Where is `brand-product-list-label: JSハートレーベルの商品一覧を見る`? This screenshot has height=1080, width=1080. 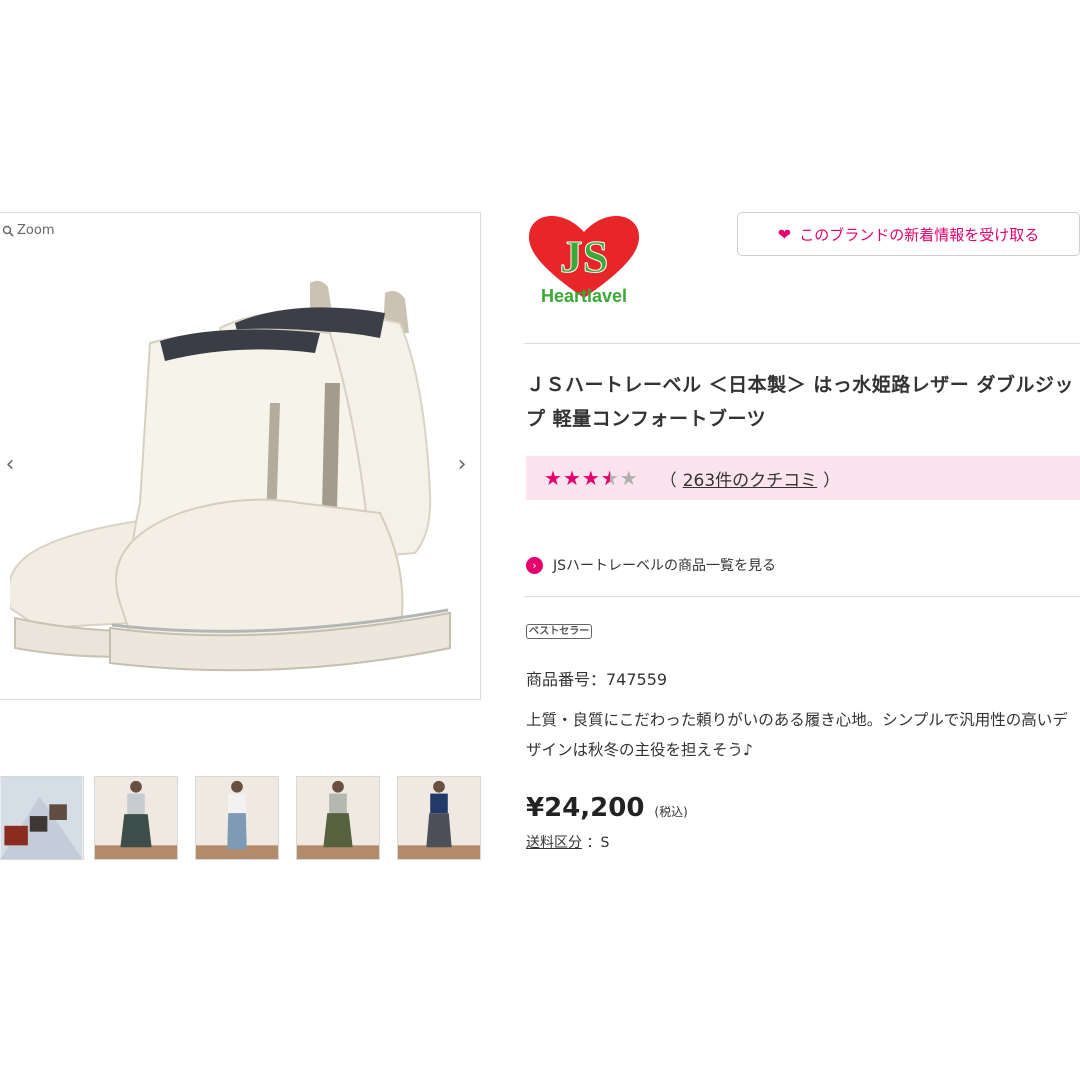
brand-product-list-label: JSハートレーベルの商品一覧を見る is located at coordinates (665, 566).